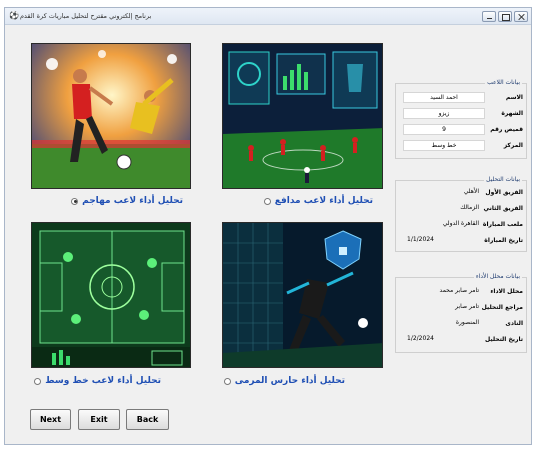 This screenshot has height=449, width=535. What do you see at coordinates (444, 307) in the screenshot?
I see `reviewer-field: تامر صابر` at bounding box center [444, 307].